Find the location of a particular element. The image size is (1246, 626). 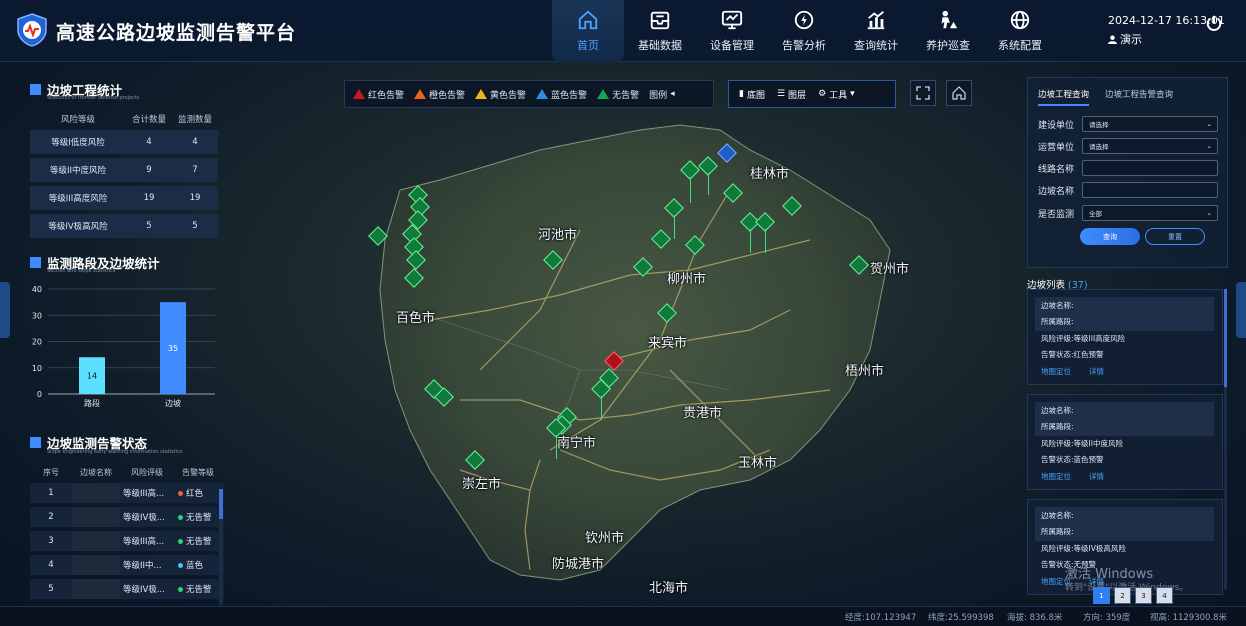

nav-device: 设备管理 is located at coordinates (732, 31).